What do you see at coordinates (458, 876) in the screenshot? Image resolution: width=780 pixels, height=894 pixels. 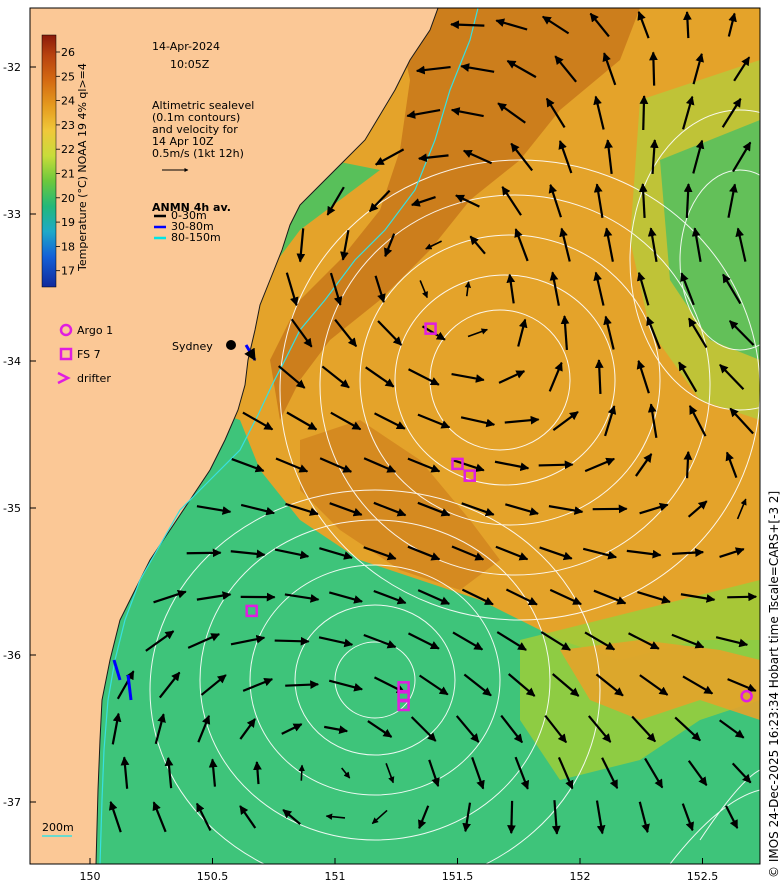 I see `x-tick-label: 151.5` at bounding box center [458, 876].